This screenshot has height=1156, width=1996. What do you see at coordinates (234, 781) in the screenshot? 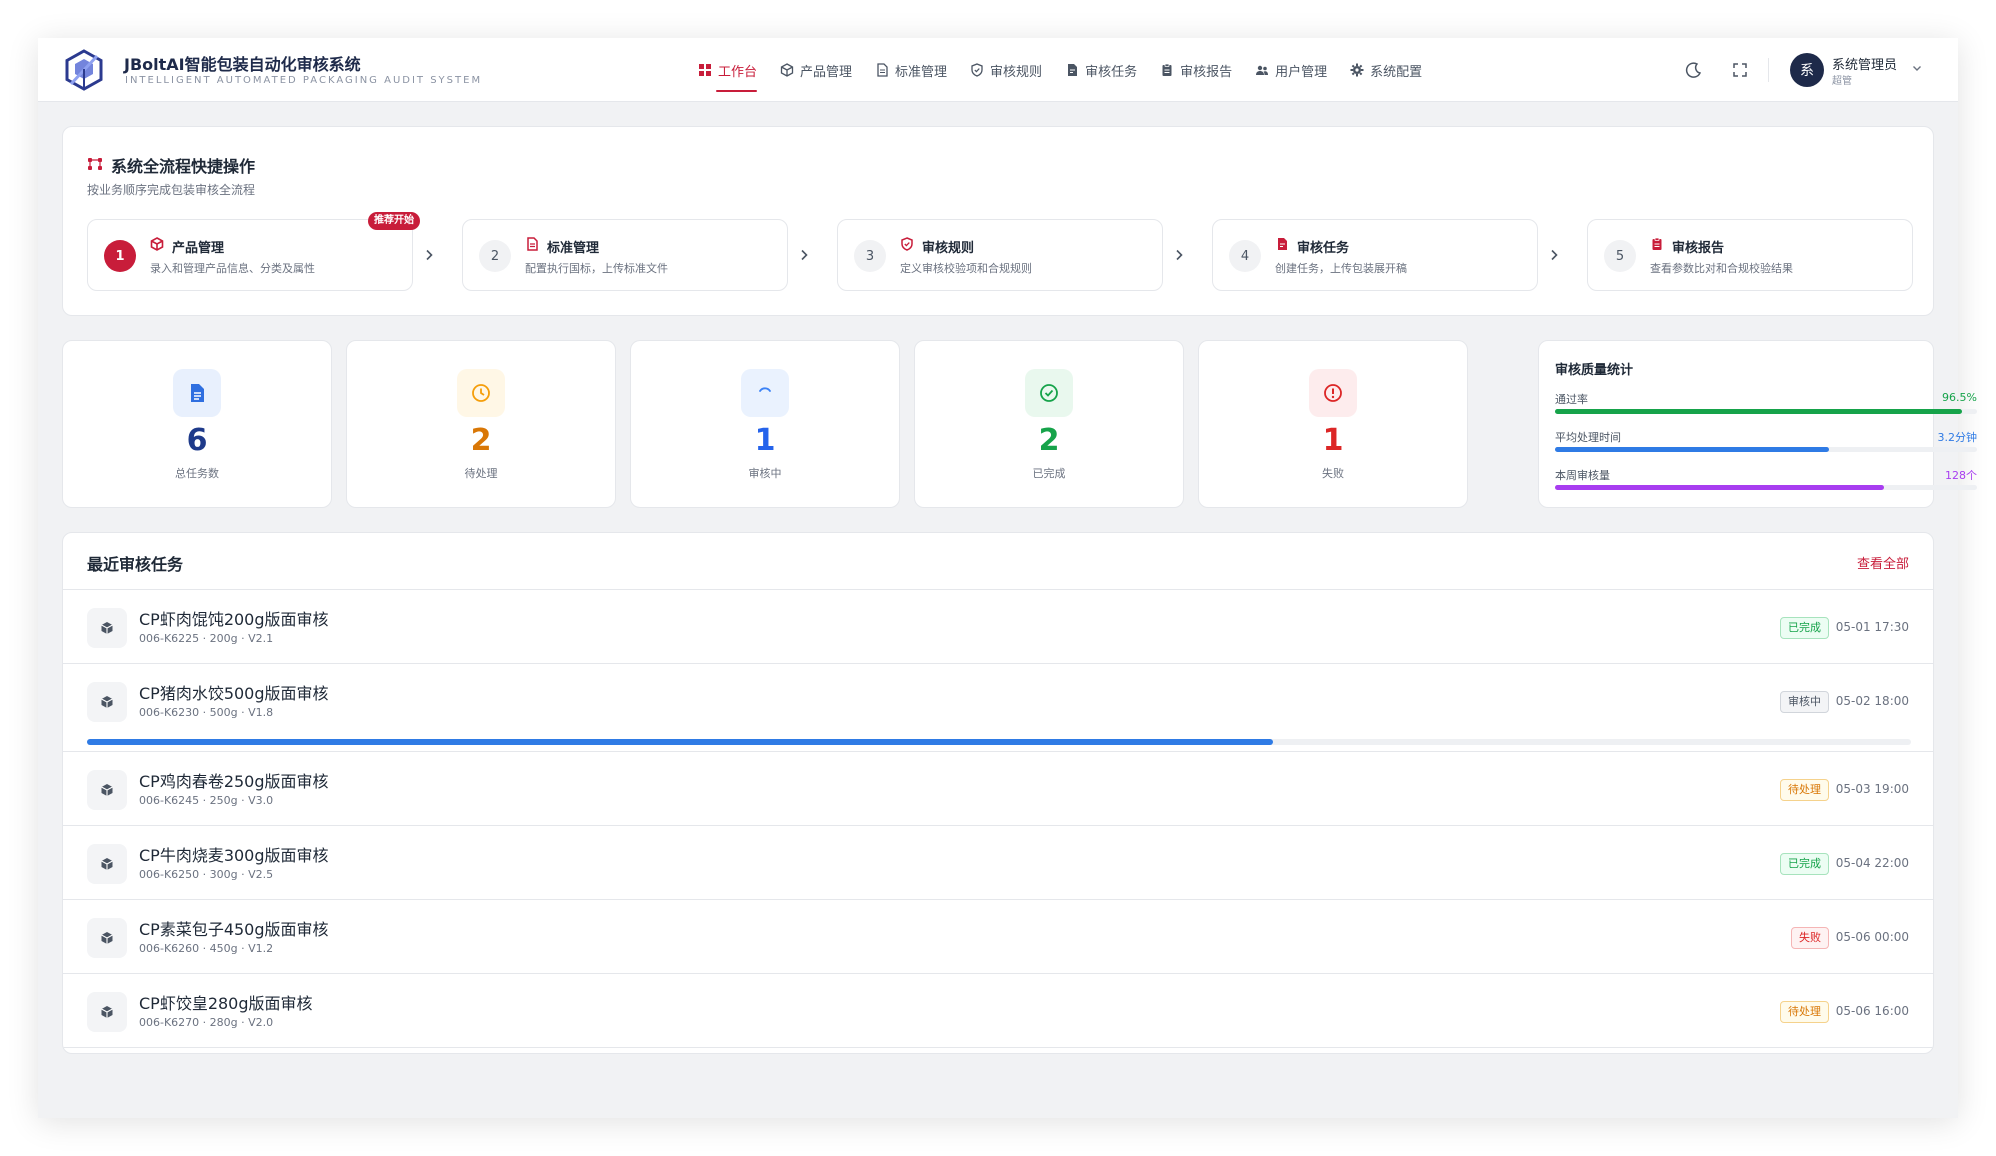
I see `task-name: CP鸡肉春卷250g版面审核` at bounding box center [234, 781].